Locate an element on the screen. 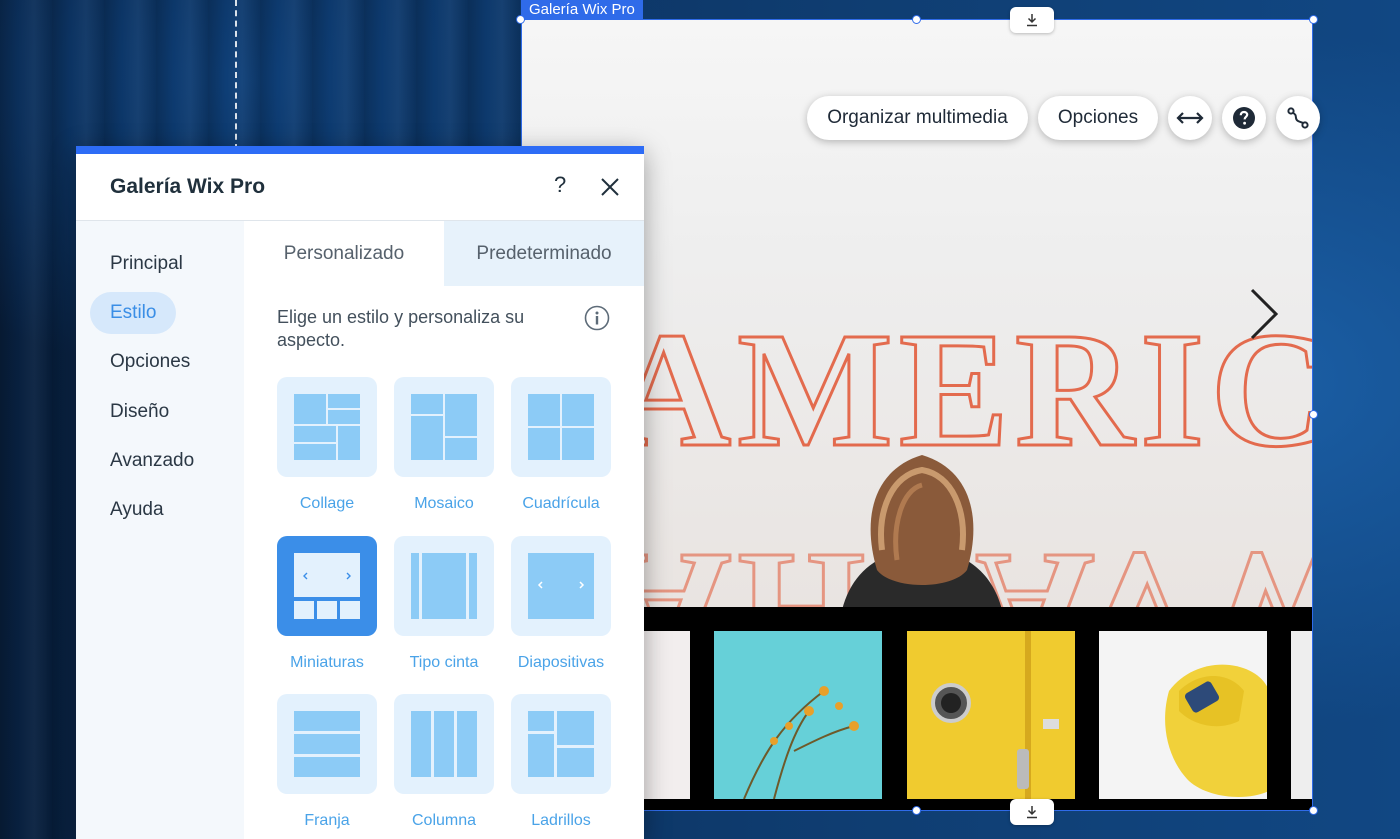 The width and height of the screenshot is (1400, 839). style-option-cuadricula: Cuadrícula is located at coordinates (561, 445).